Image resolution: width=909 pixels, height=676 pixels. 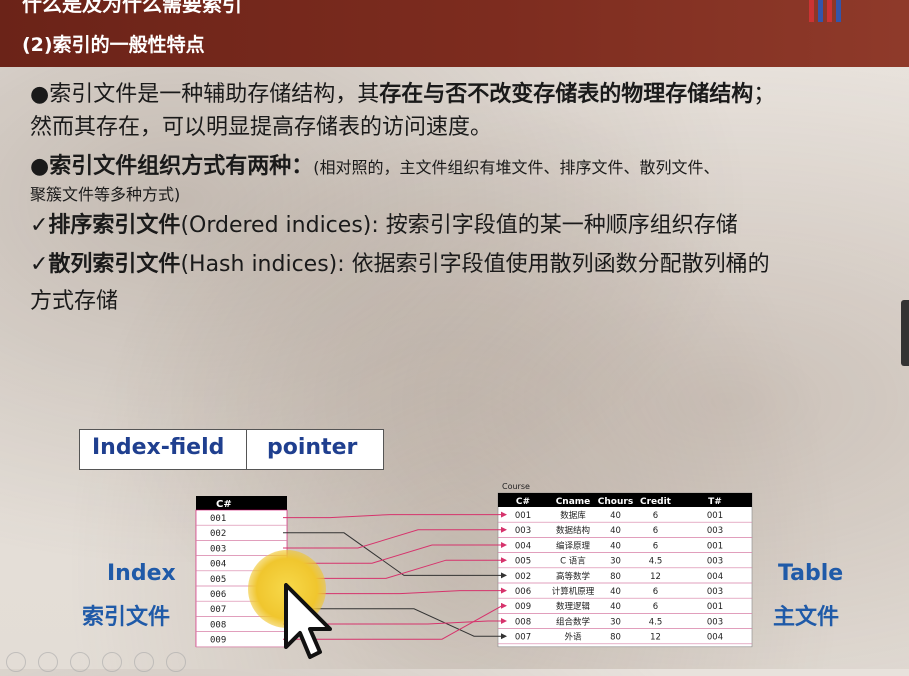 What do you see at coordinates (573, 530) in the screenshot?
I see `course-cell: 数据结构` at bounding box center [573, 530].